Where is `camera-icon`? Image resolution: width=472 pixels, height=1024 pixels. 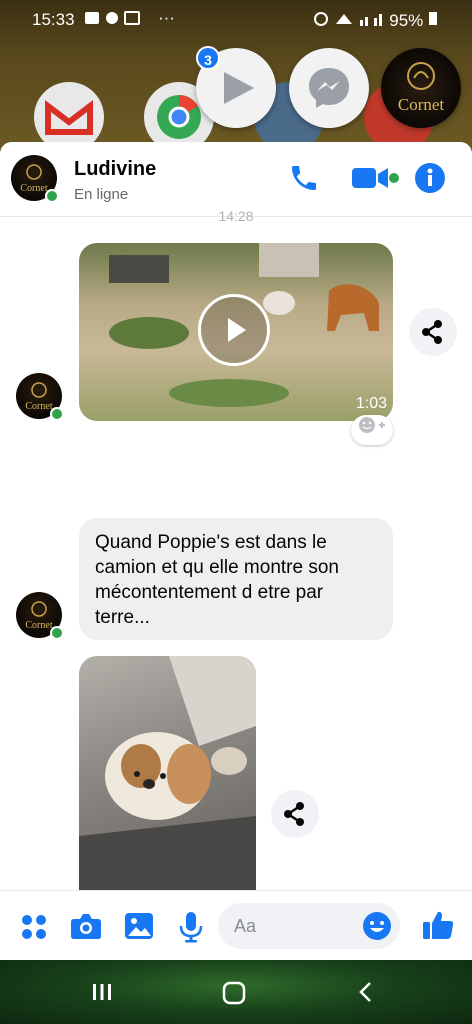
camera-icon is located at coordinates (86, 926).